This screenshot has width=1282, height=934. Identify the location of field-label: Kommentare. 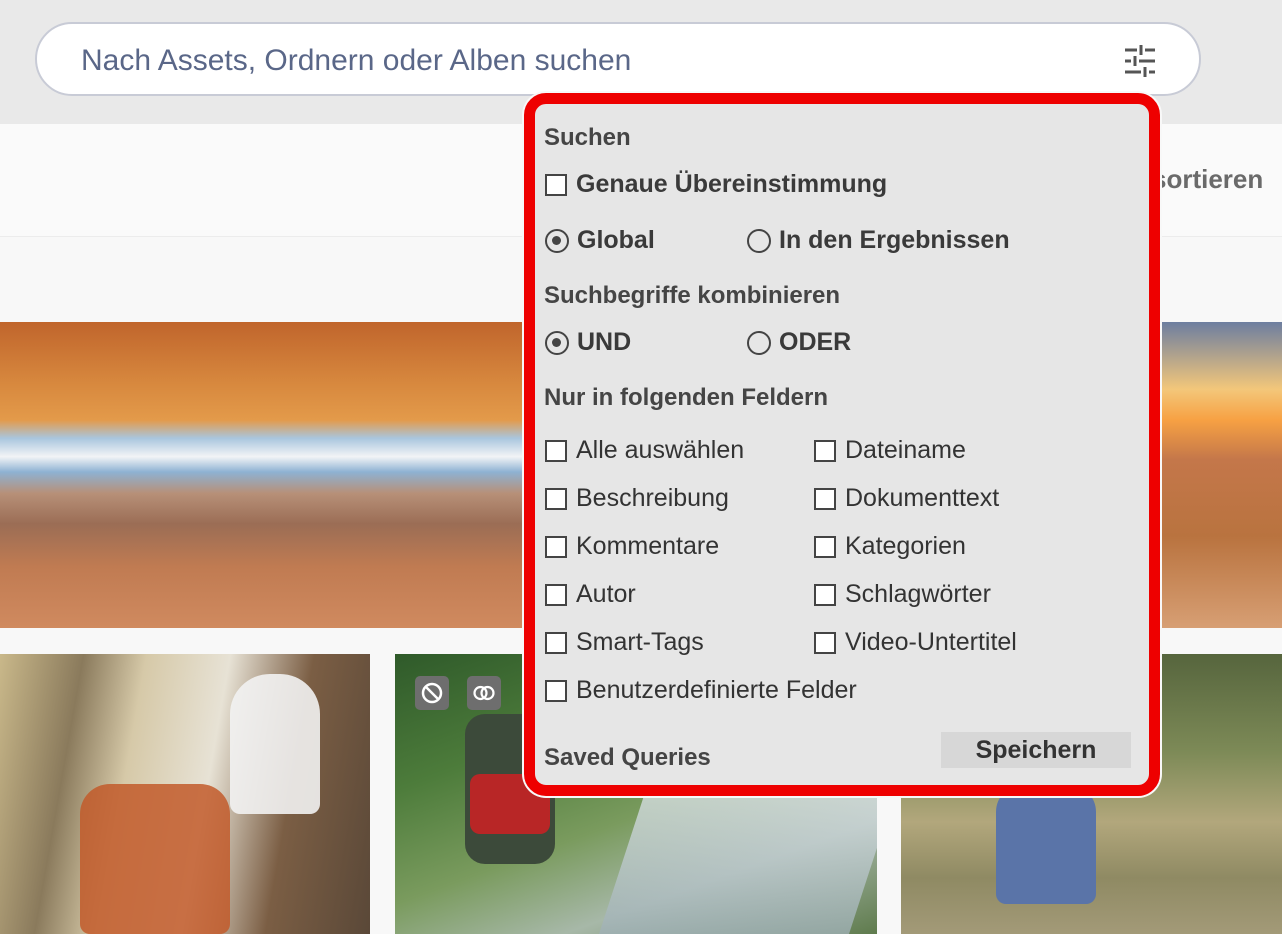
(648, 546).